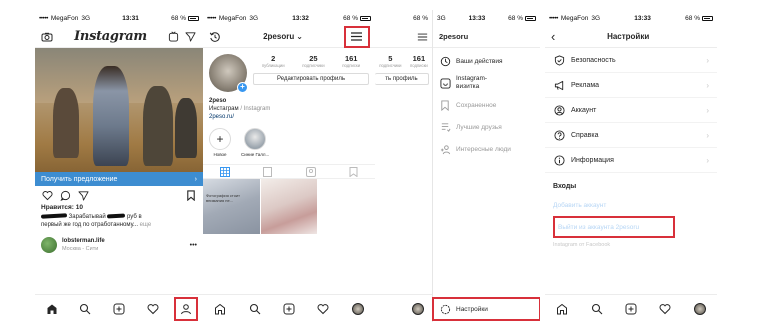 Image resolution: width=770 pixels, height=330 pixels. What do you see at coordinates (311, 79) in the screenshot?
I see `edit-profile-button: Редактировать профиль` at bounding box center [311, 79].